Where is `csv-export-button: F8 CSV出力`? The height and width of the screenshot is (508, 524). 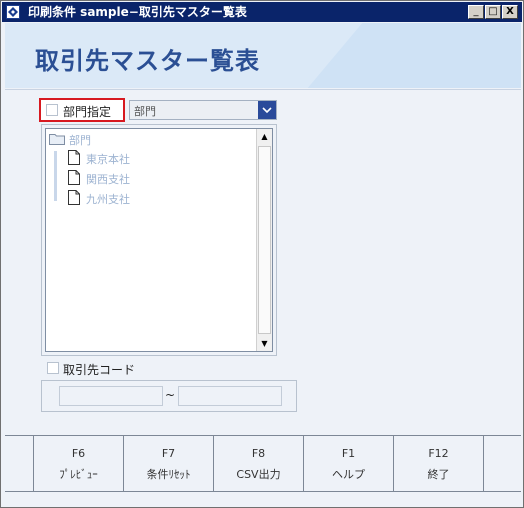
csv-export-button: F8 CSV出力 is located at coordinates (258, 464).